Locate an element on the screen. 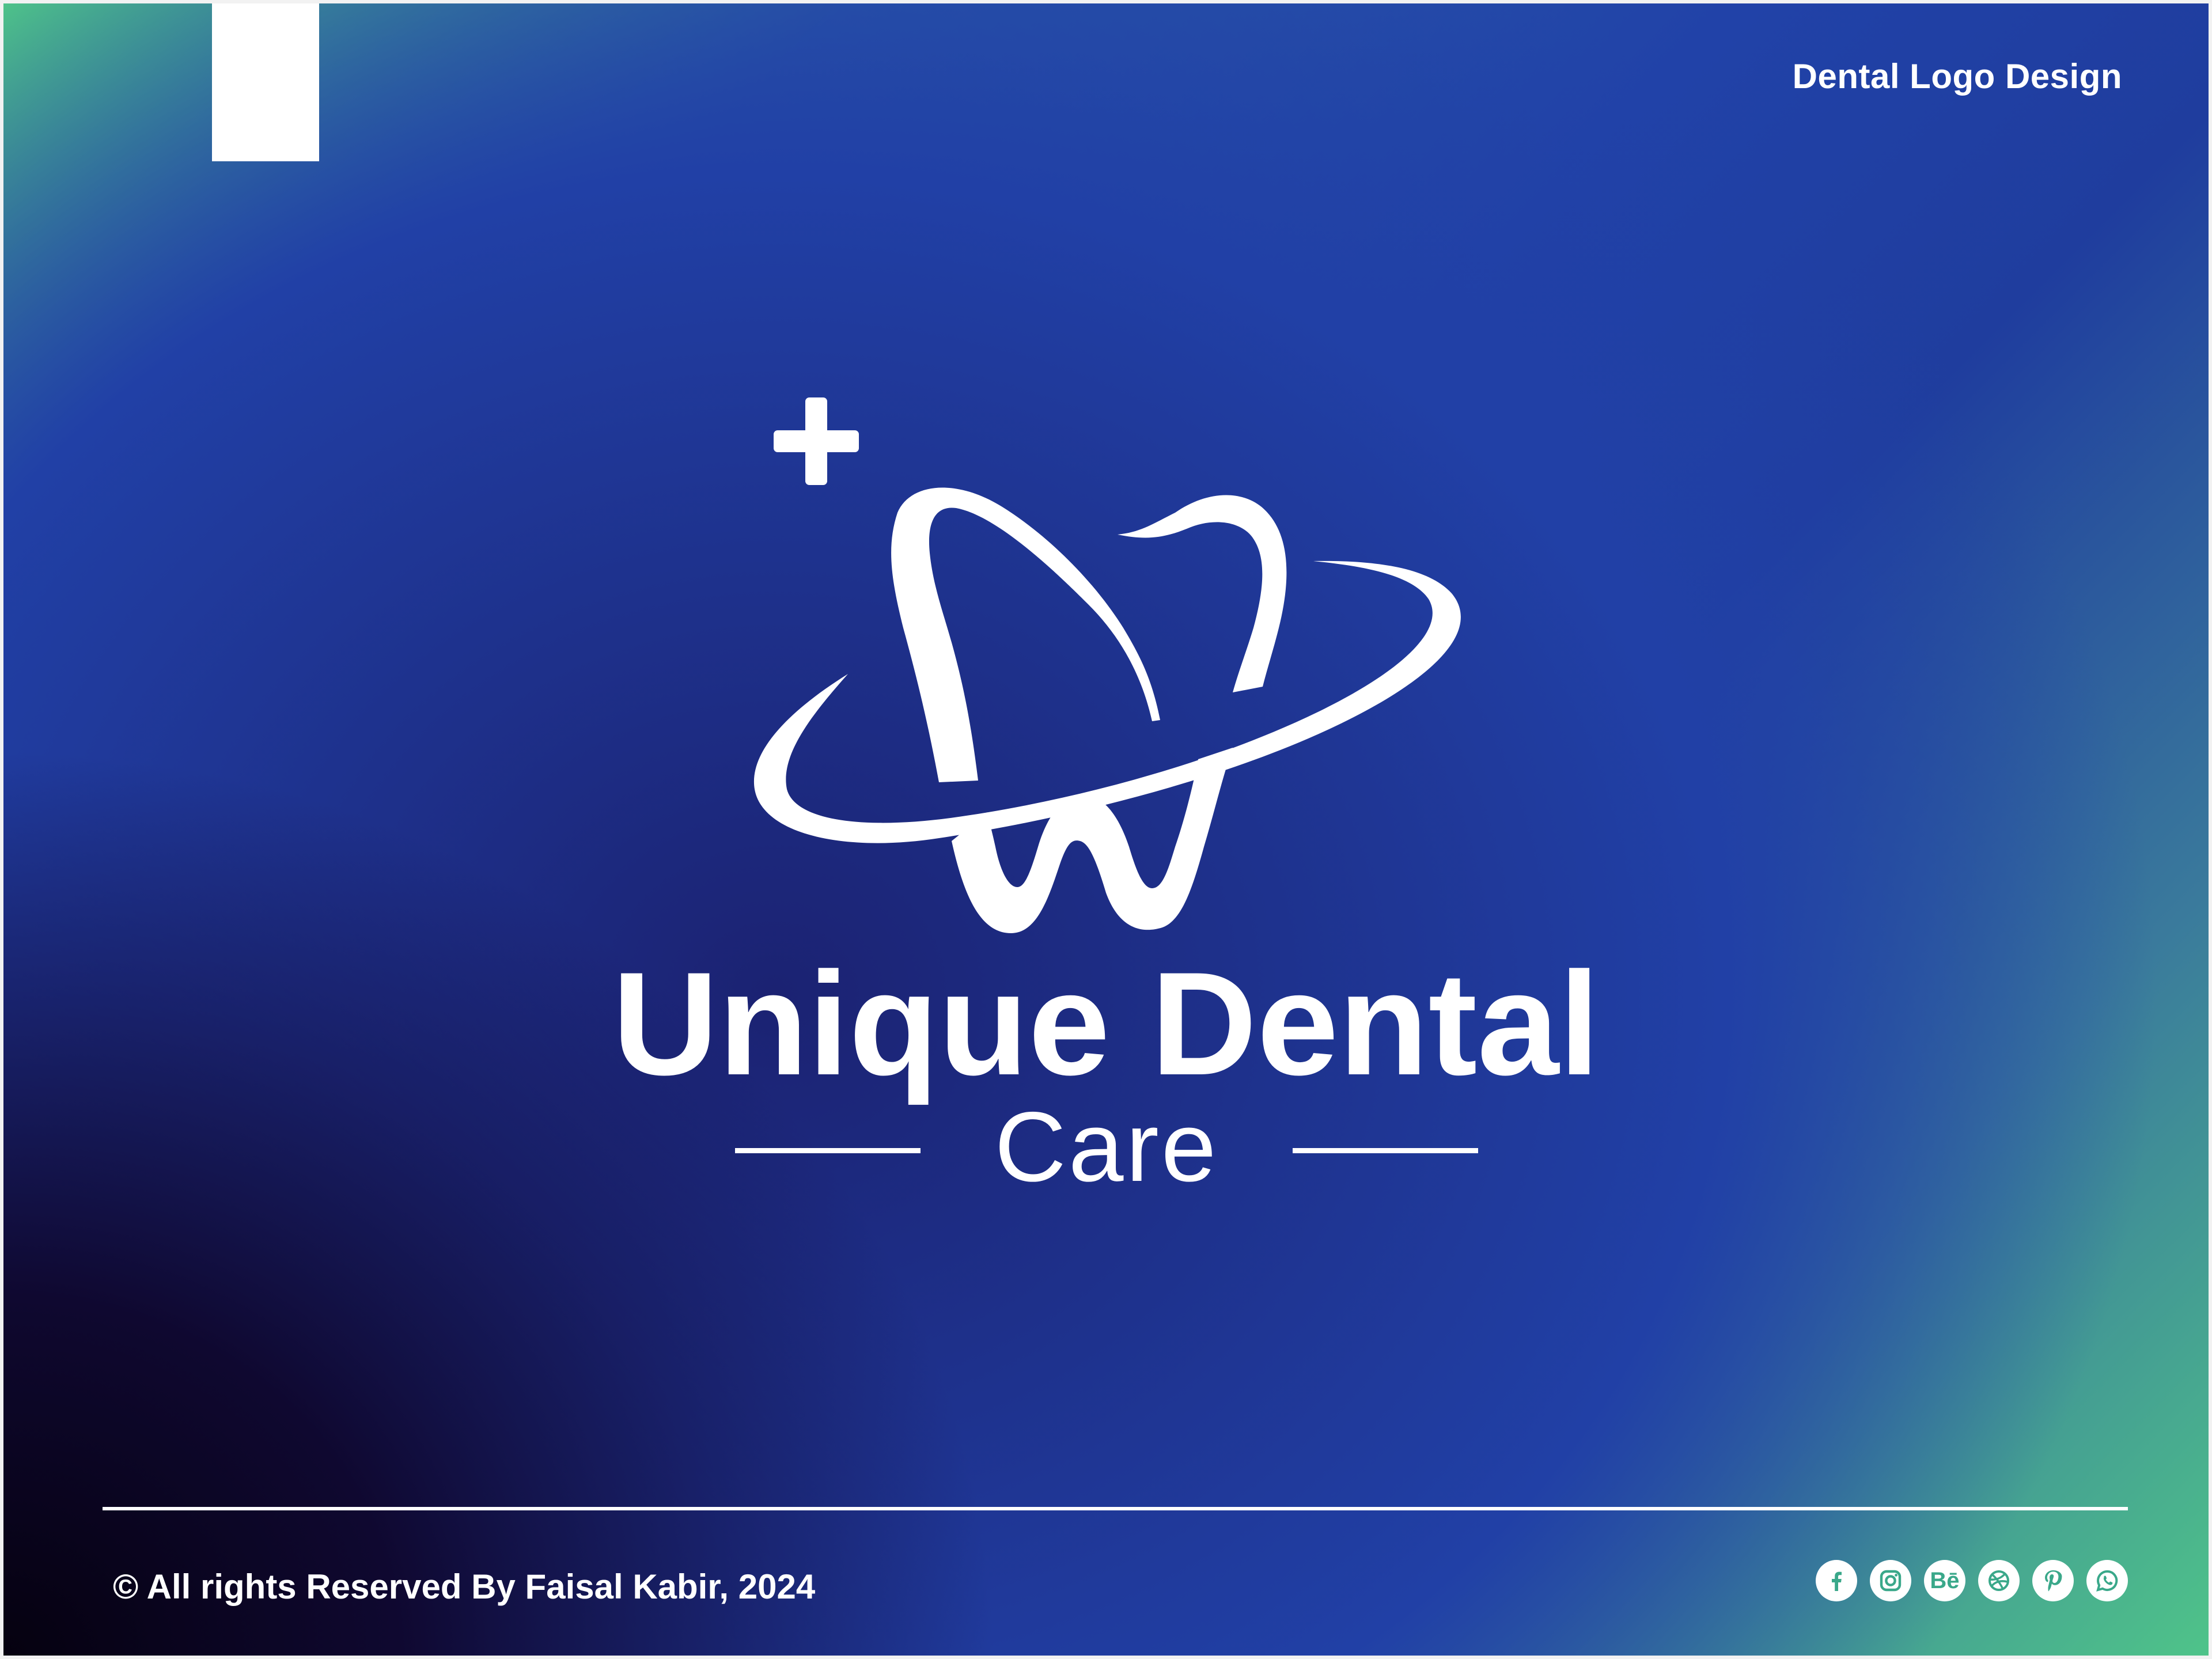 This screenshot has width=2212, height=1659. social-links: Bē is located at coordinates (1972, 1580).